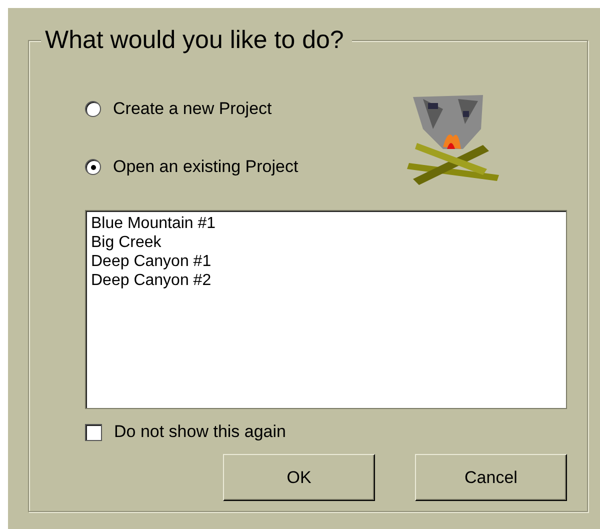  Describe the element at coordinates (151, 280) in the screenshot. I see `list-item: Deep Canyon #2` at that location.